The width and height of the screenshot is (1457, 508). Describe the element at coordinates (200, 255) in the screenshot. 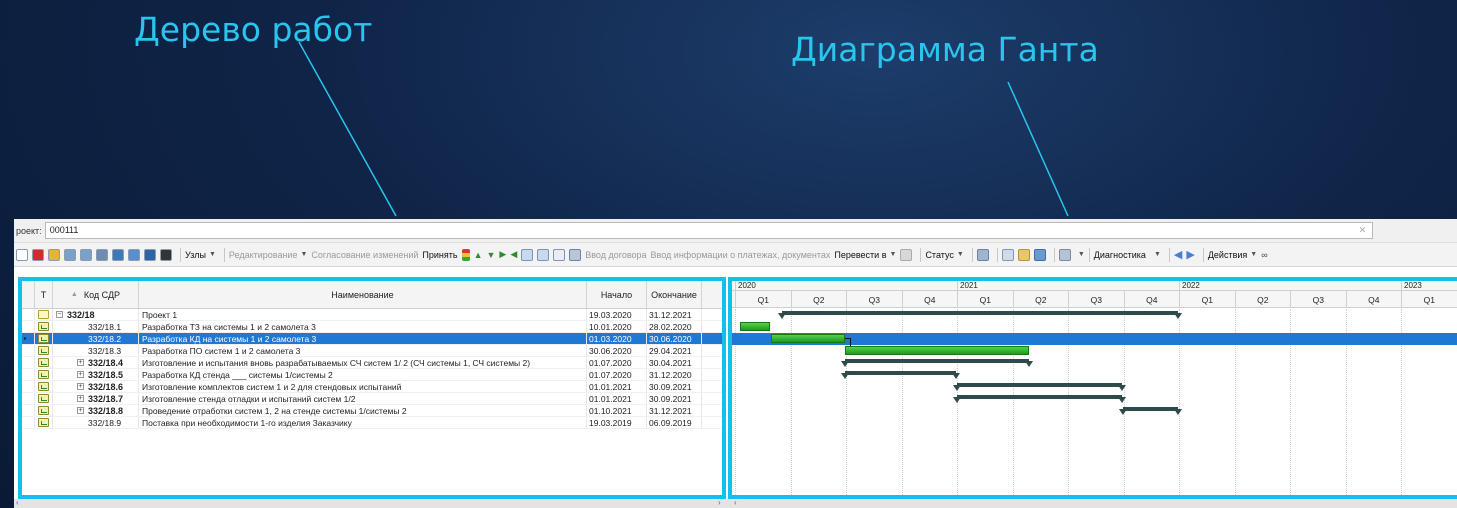

I see `nodes-menu: Узлы ▼` at that location.